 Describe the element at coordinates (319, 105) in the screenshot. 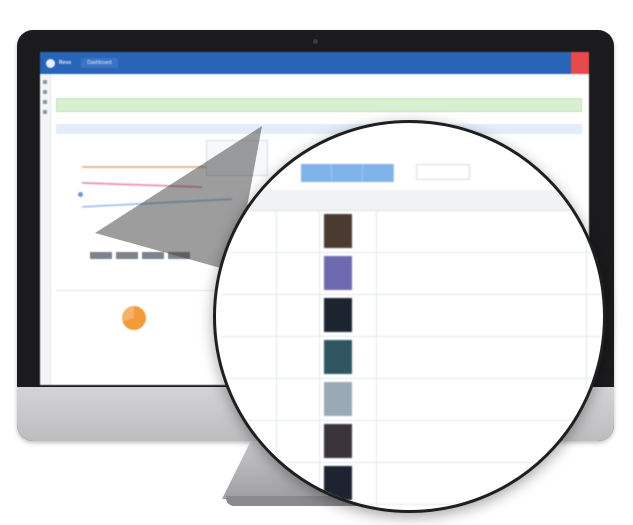

I see `success-alert` at that location.